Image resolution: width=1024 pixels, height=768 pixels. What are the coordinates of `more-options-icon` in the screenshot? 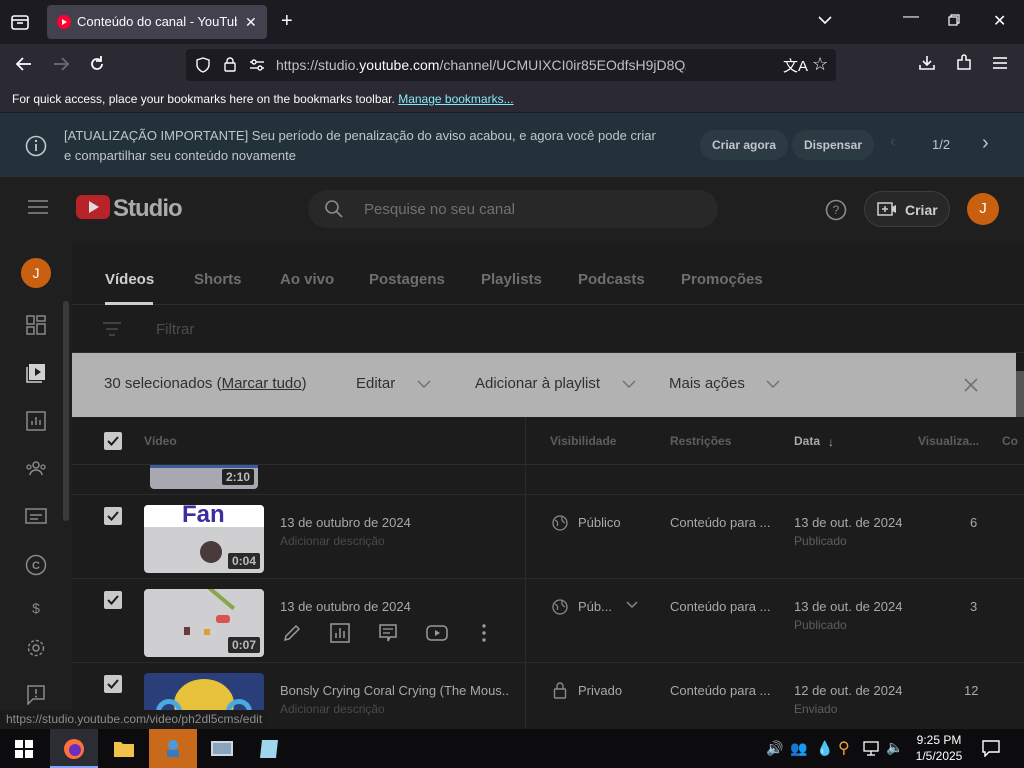 It's located at (484, 633).